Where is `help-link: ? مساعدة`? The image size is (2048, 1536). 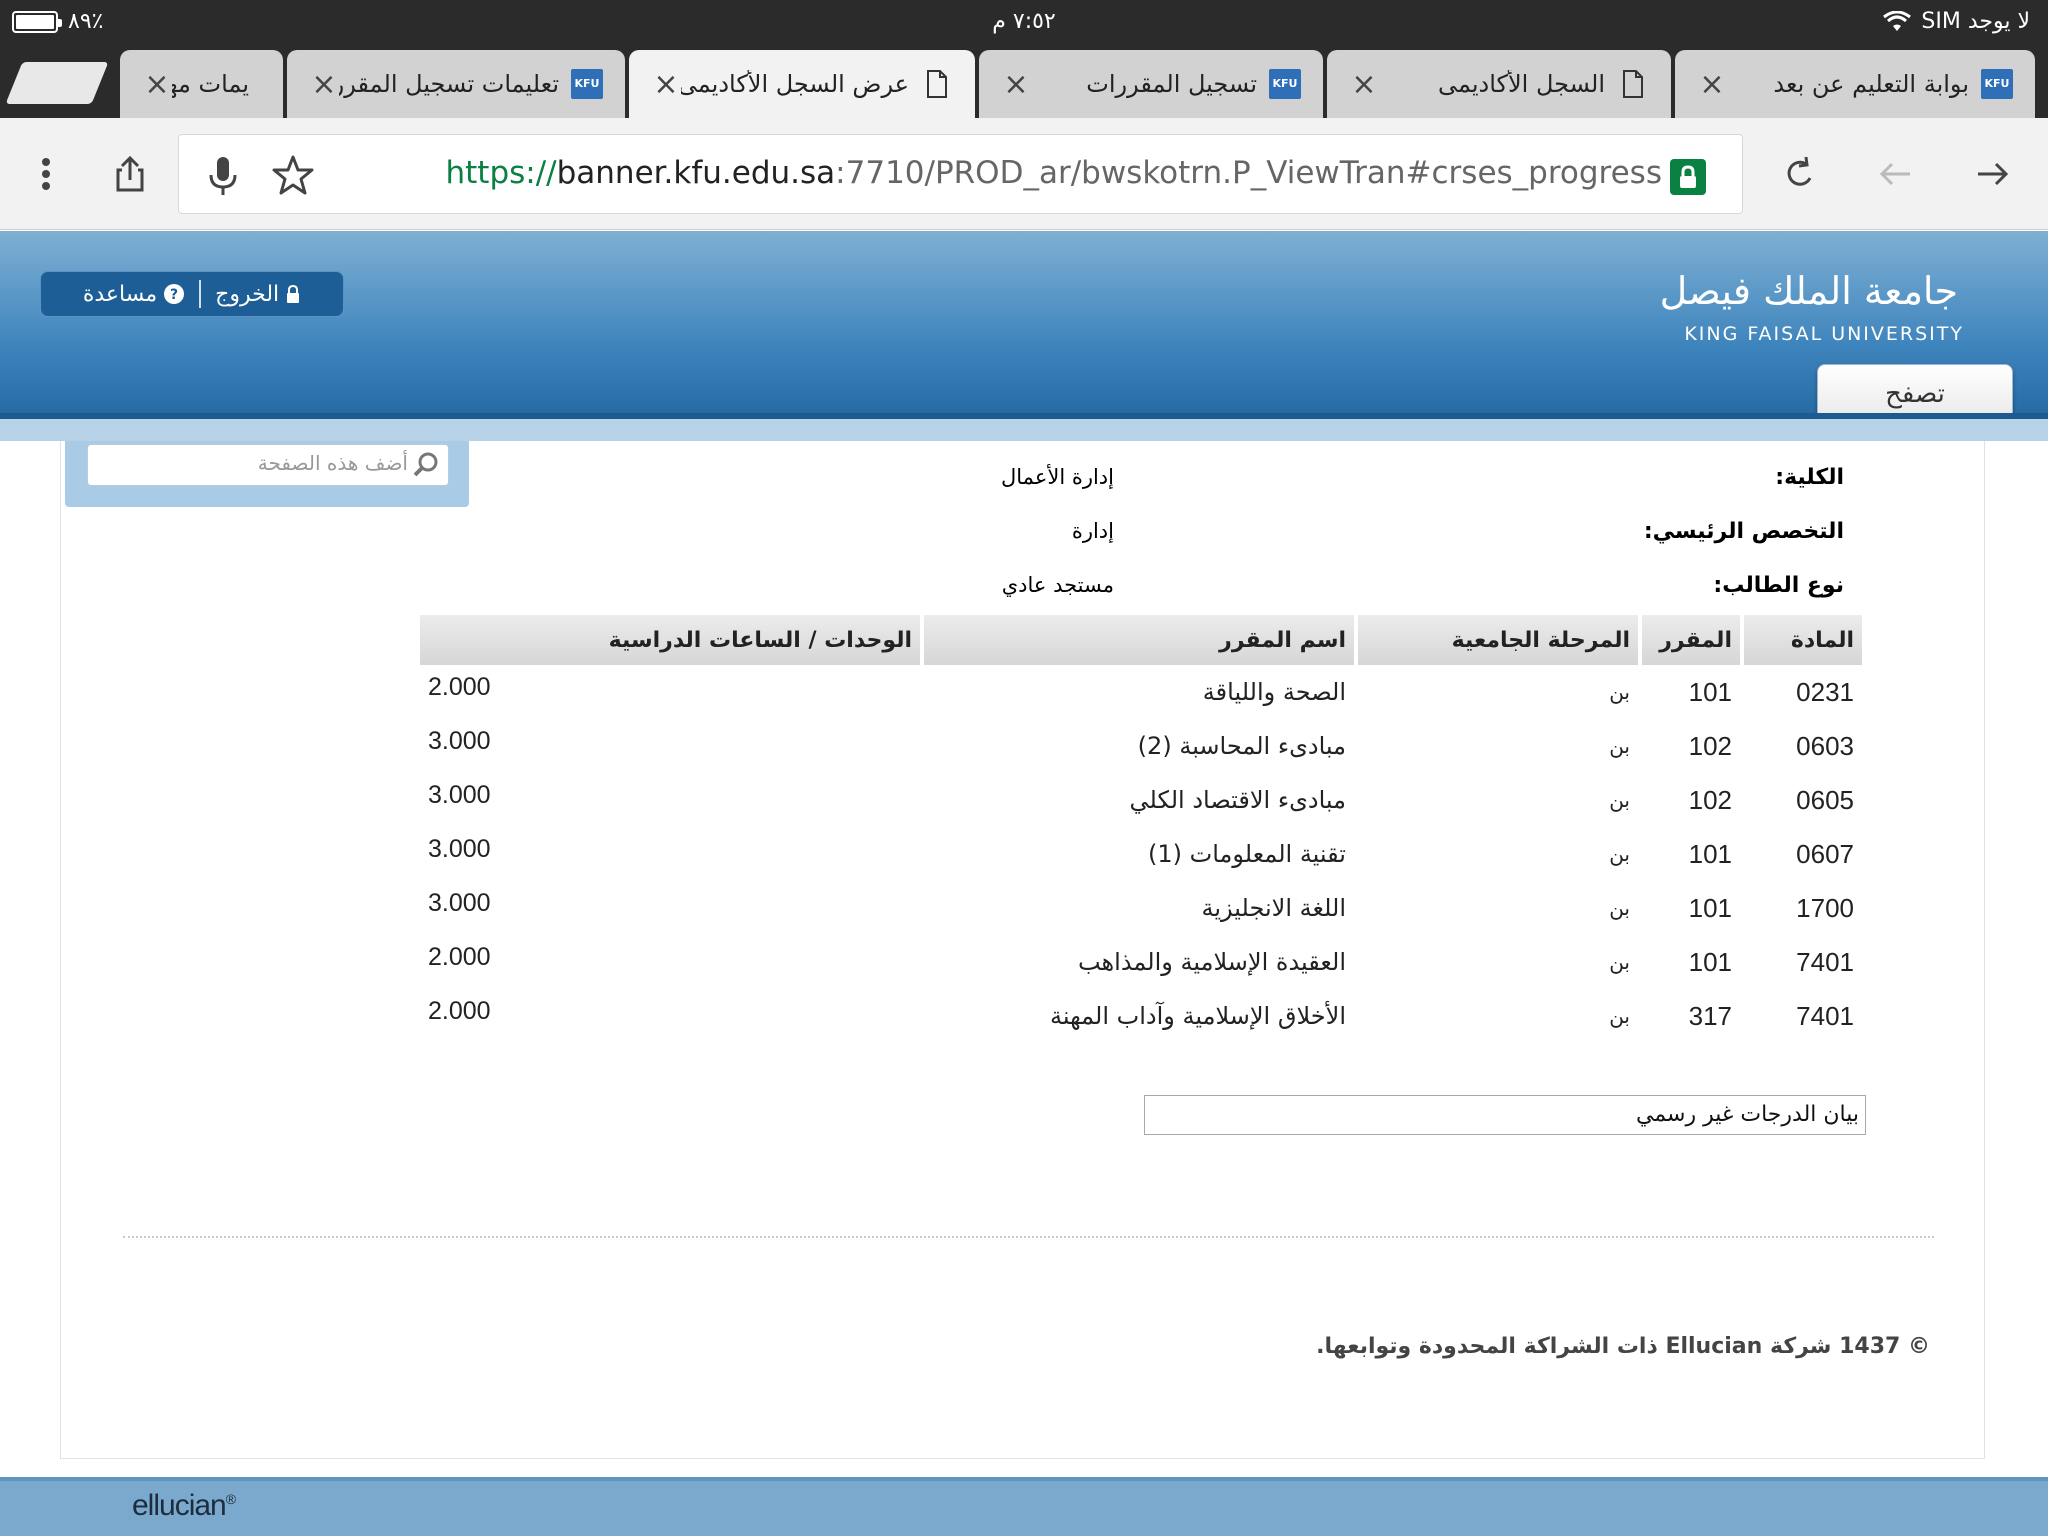
help-link: ? مساعدة is located at coordinates (134, 294).